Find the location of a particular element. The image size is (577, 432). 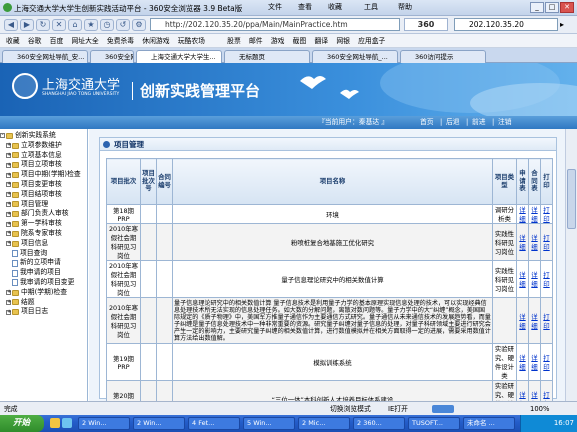

favorites-item: 网址大全 is located at coordinates (84, 41).